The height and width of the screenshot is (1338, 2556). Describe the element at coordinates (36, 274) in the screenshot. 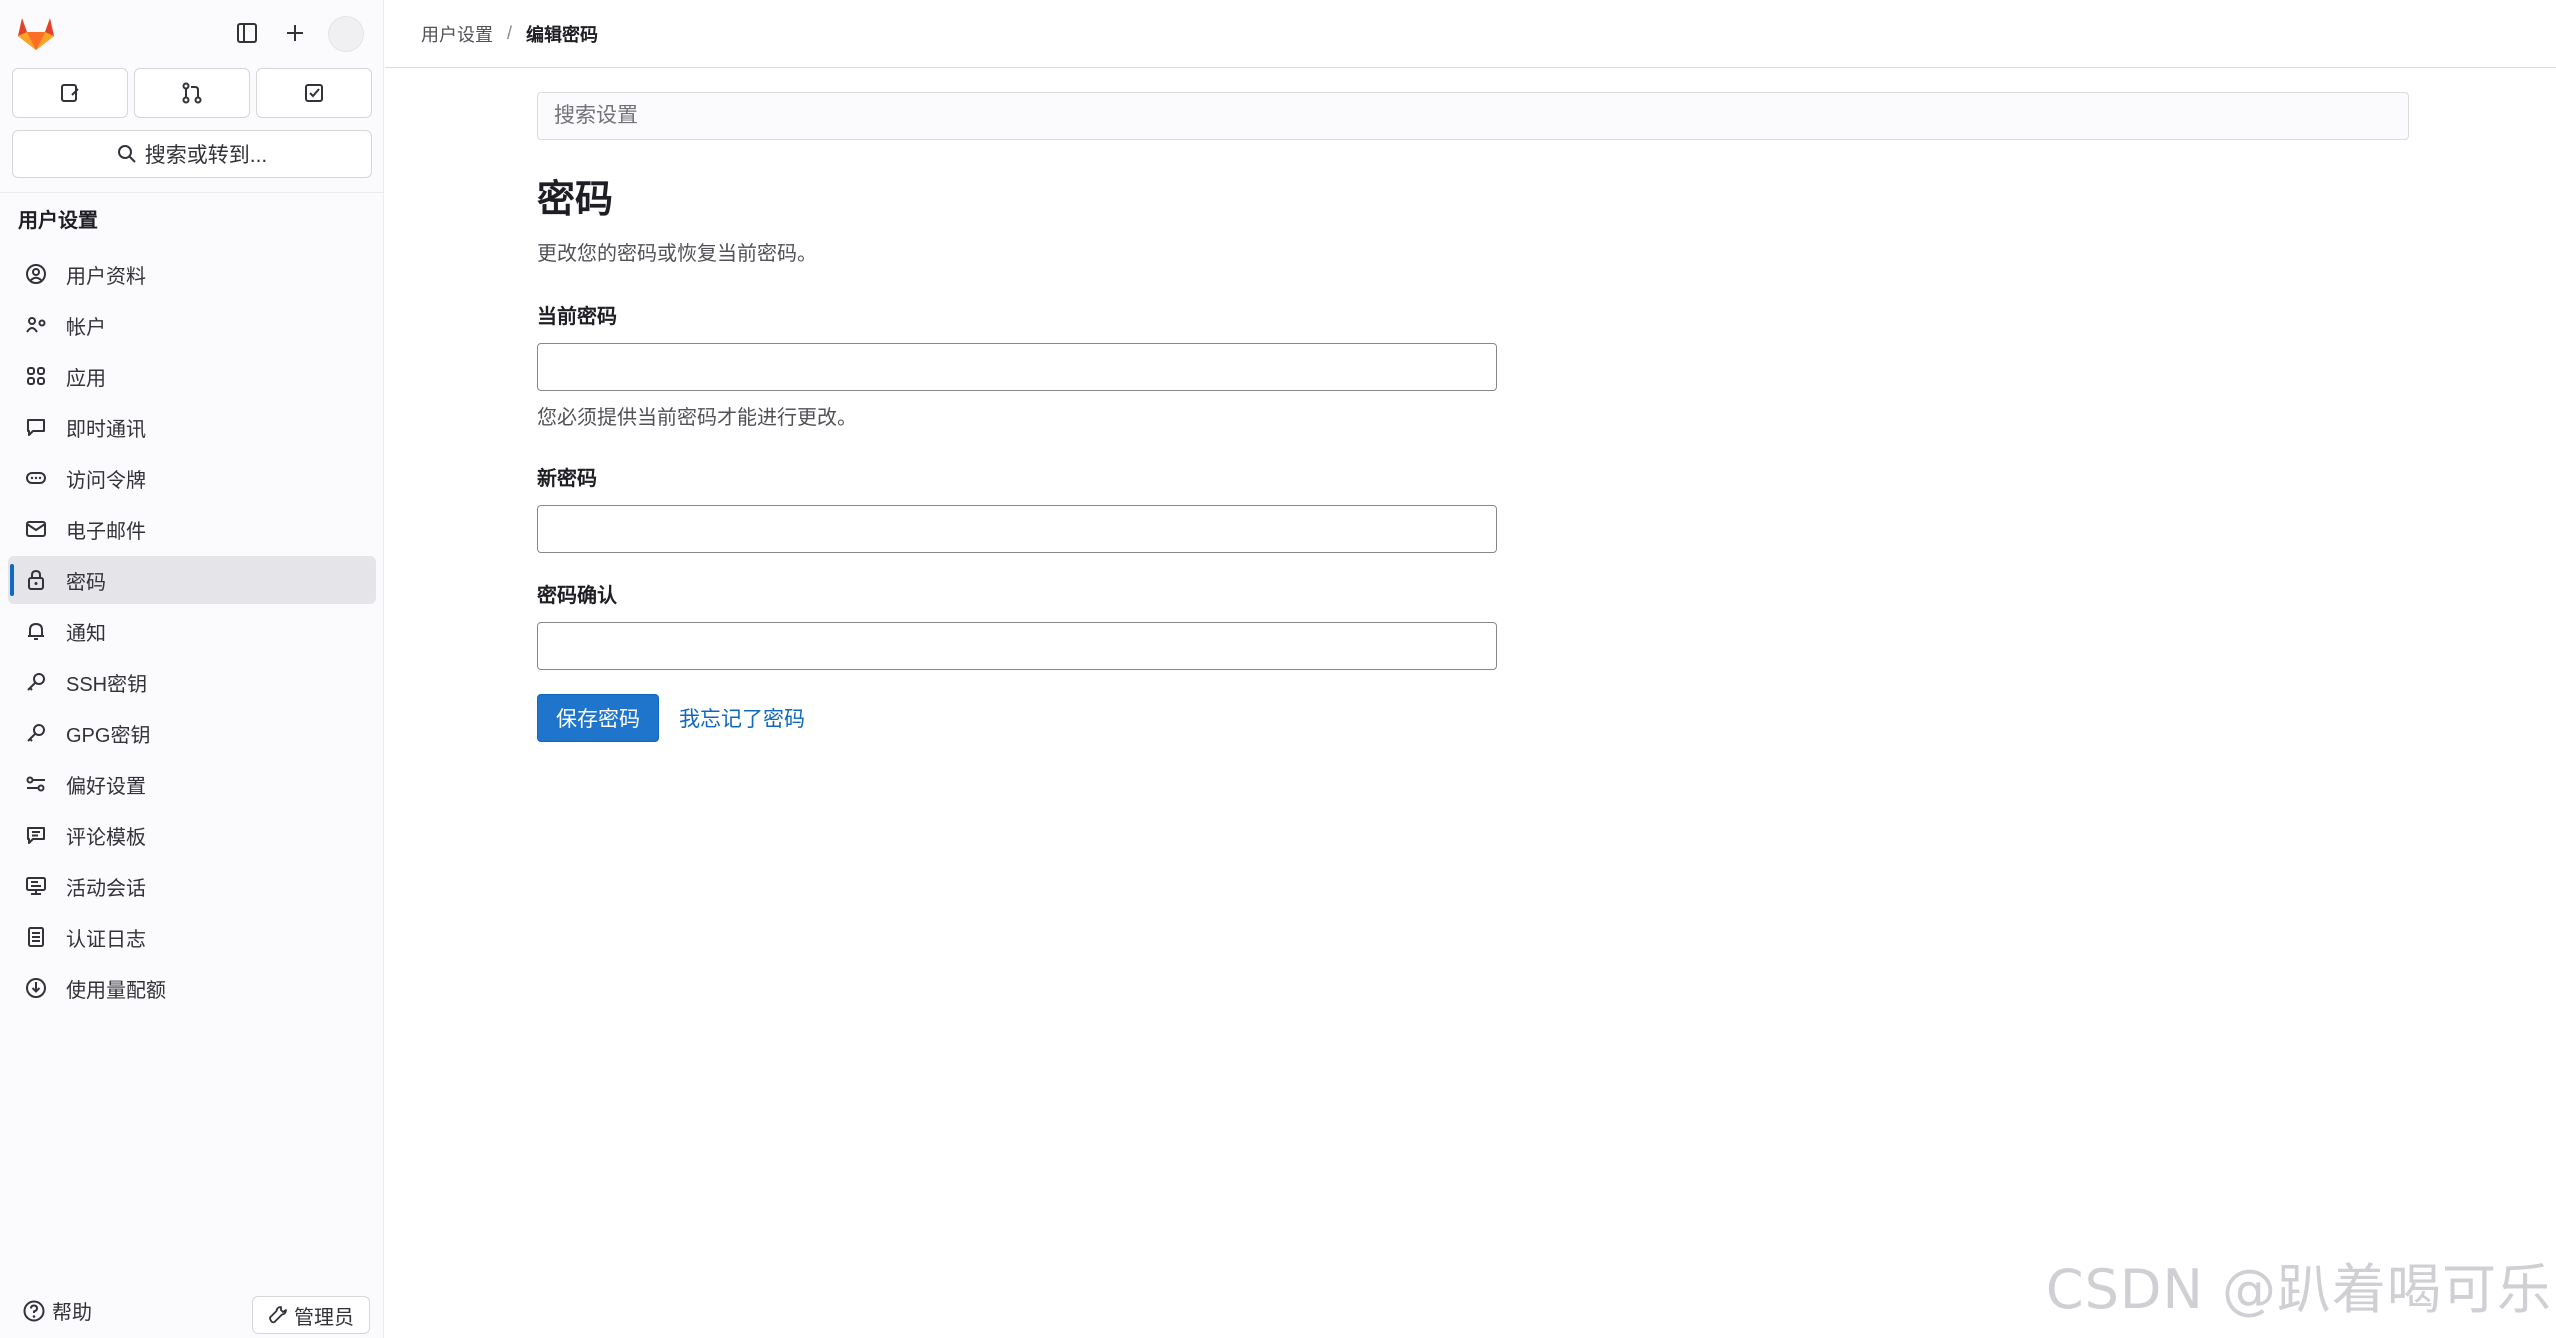

I see `profile-icon` at that location.